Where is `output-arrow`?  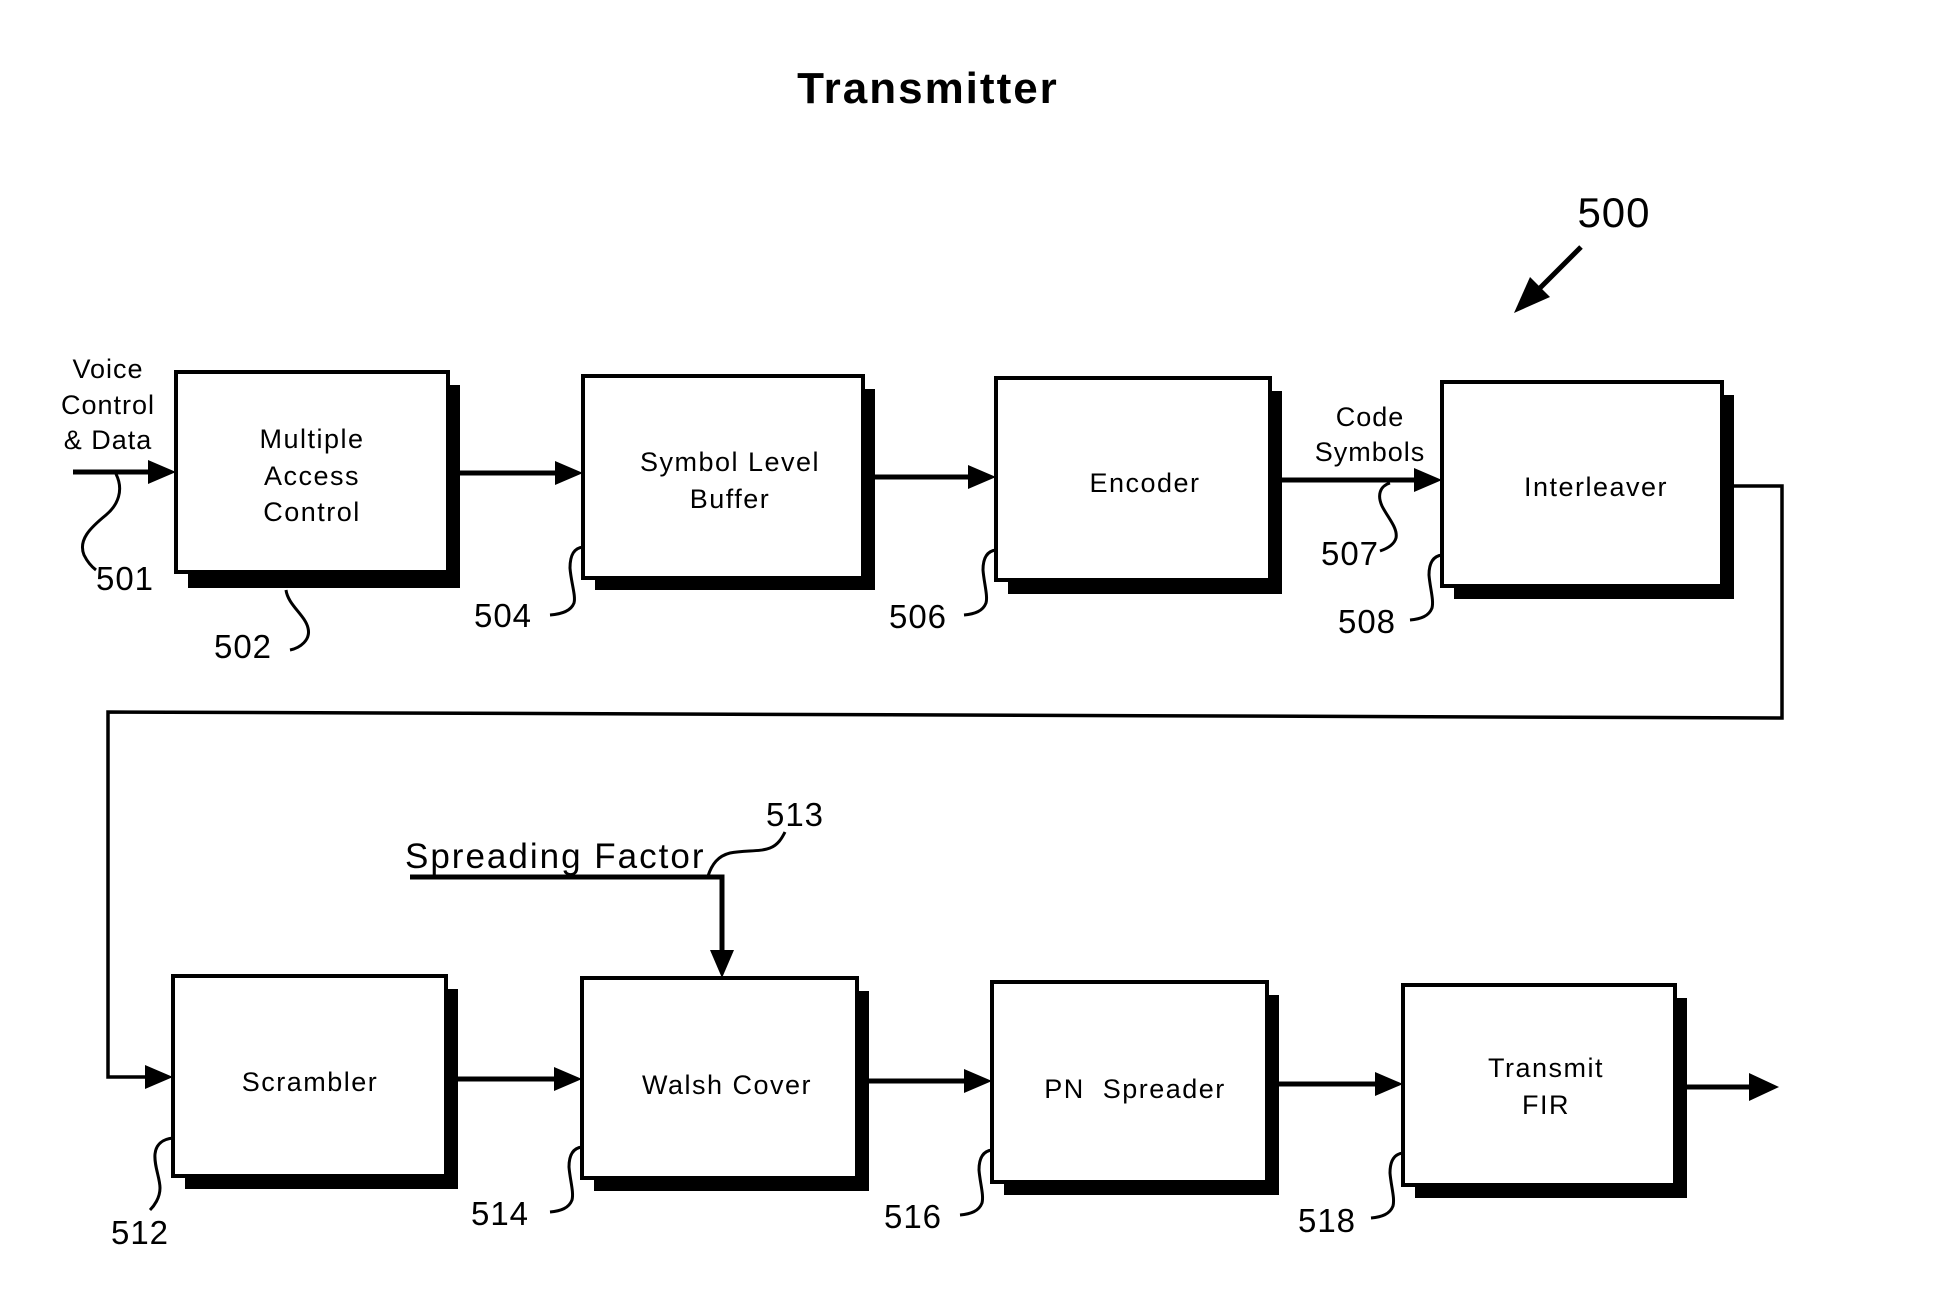 output-arrow is located at coordinates (1733, 1087).